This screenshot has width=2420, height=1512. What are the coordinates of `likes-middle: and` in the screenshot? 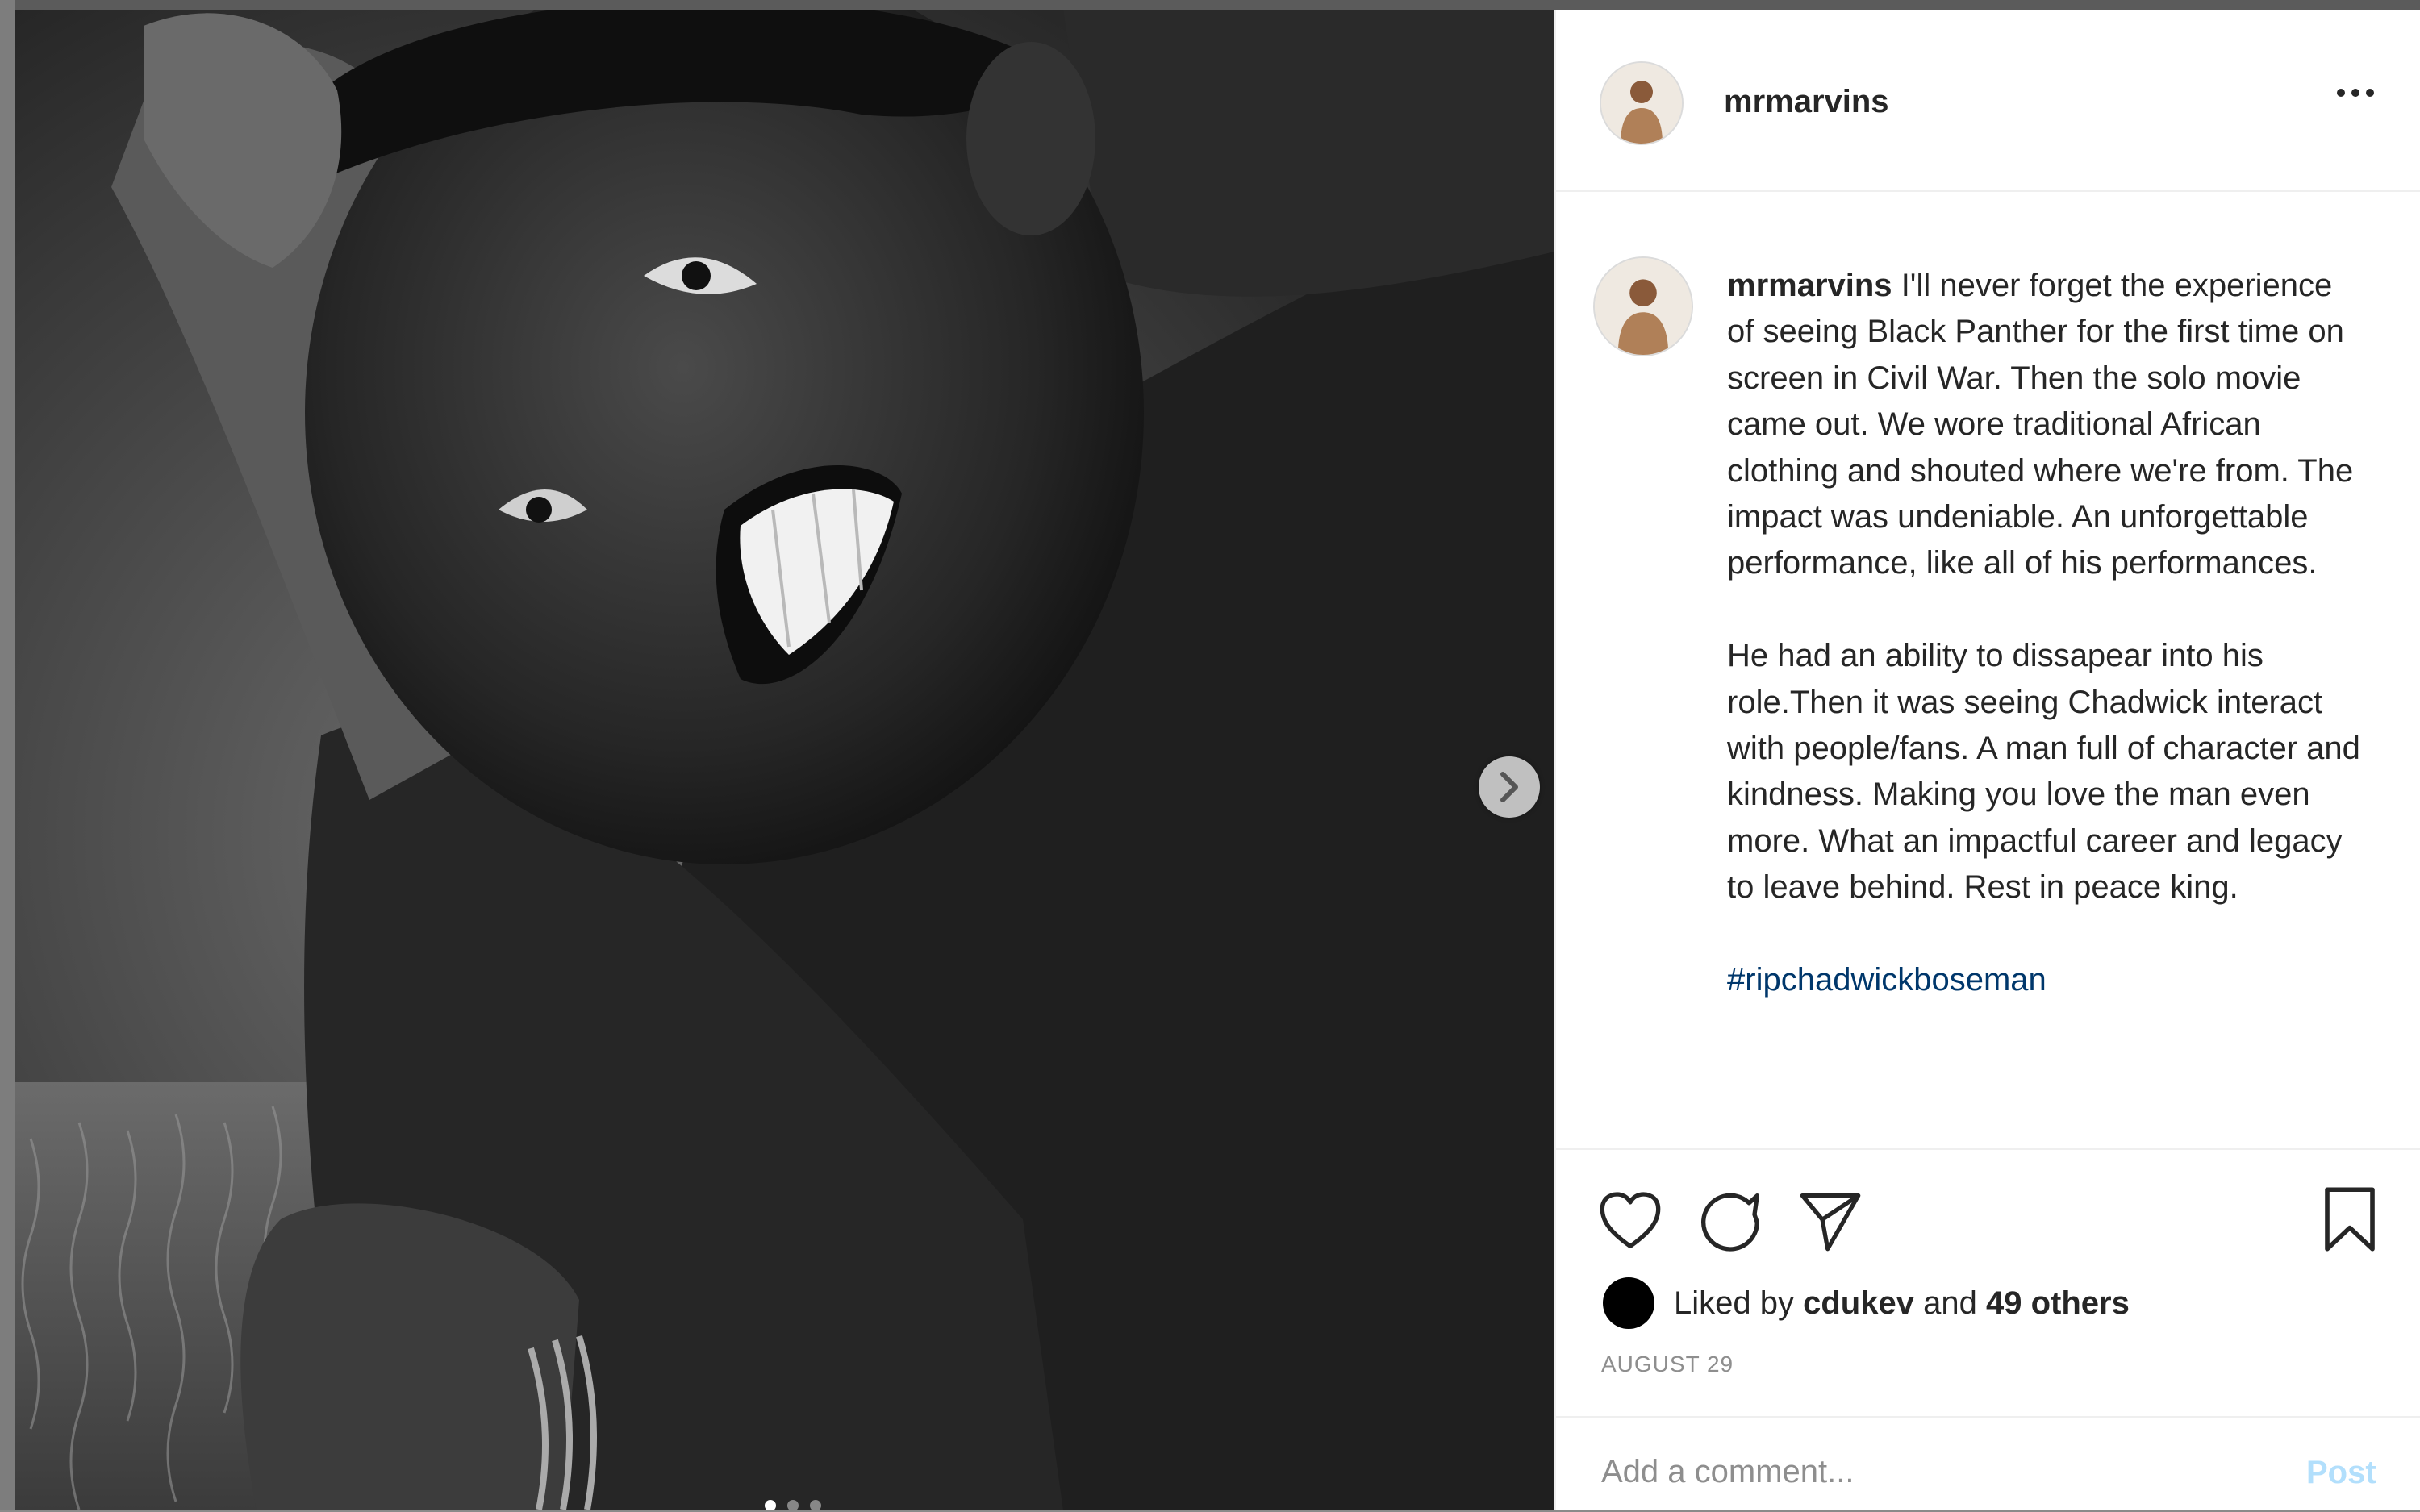 It's located at (1950, 1303).